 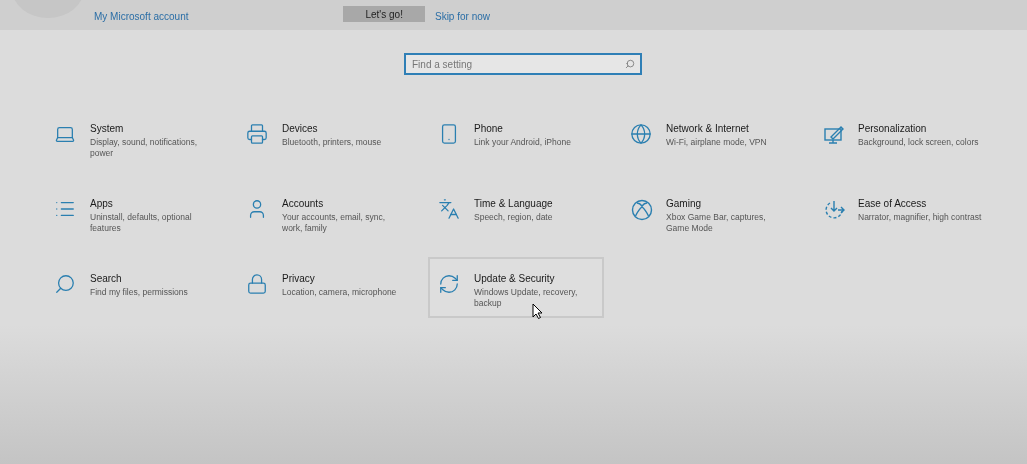 I want to click on ease-of-access-icon, so click(x=834, y=210).